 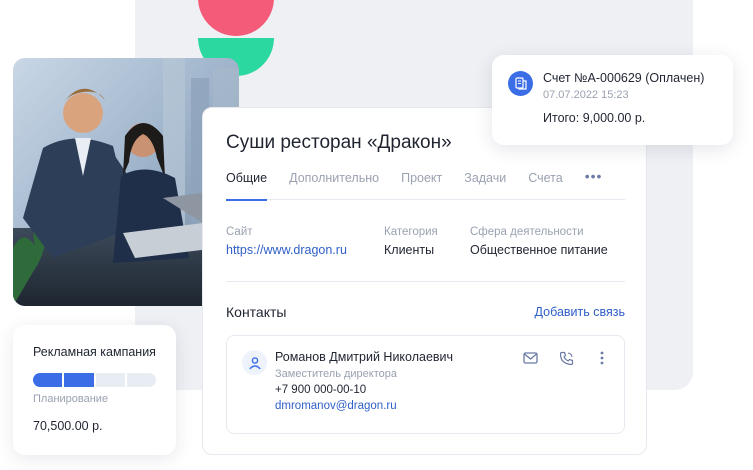 I want to click on divider, so click(x=425, y=281).